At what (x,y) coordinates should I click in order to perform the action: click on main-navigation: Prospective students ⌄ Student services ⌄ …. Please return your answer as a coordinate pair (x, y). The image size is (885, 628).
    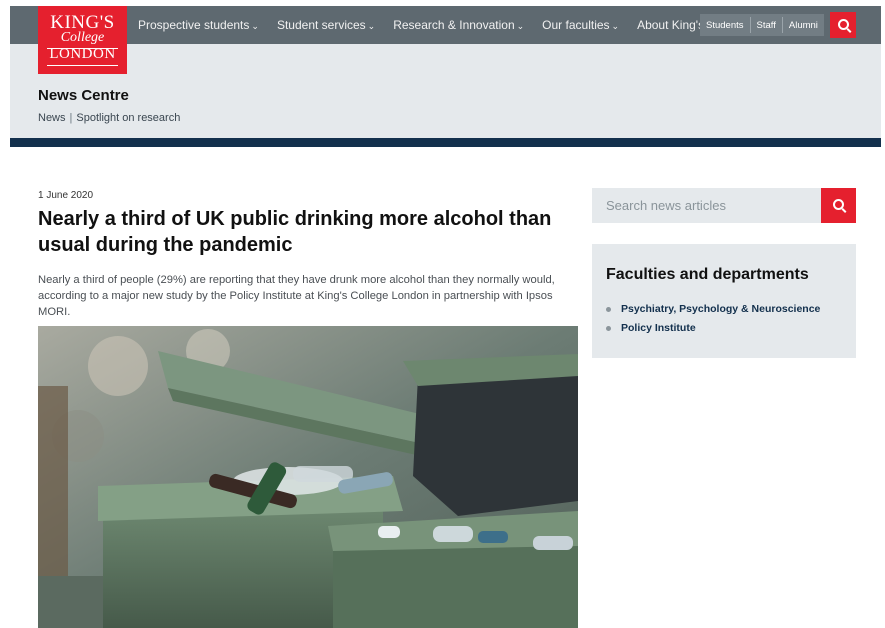
    Looking at the image, I should click on (435, 25).